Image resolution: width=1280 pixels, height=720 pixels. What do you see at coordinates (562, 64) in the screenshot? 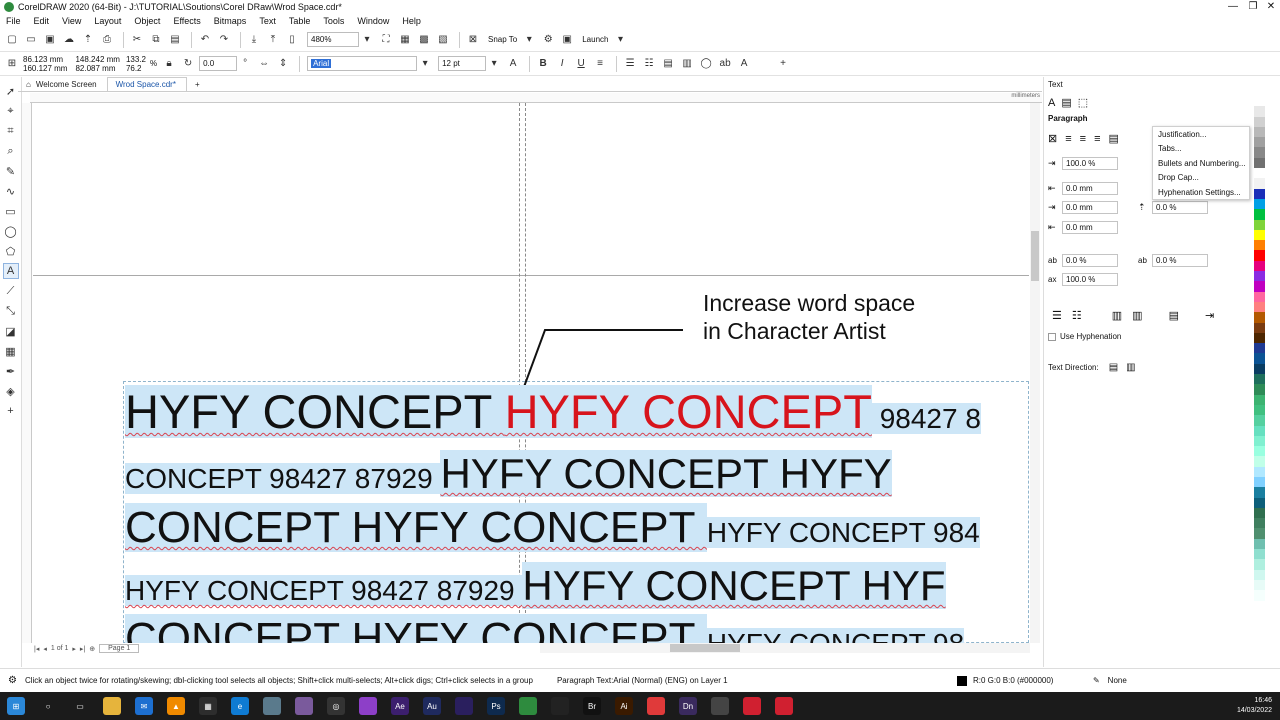
I see `italic-button: I` at bounding box center [562, 64].